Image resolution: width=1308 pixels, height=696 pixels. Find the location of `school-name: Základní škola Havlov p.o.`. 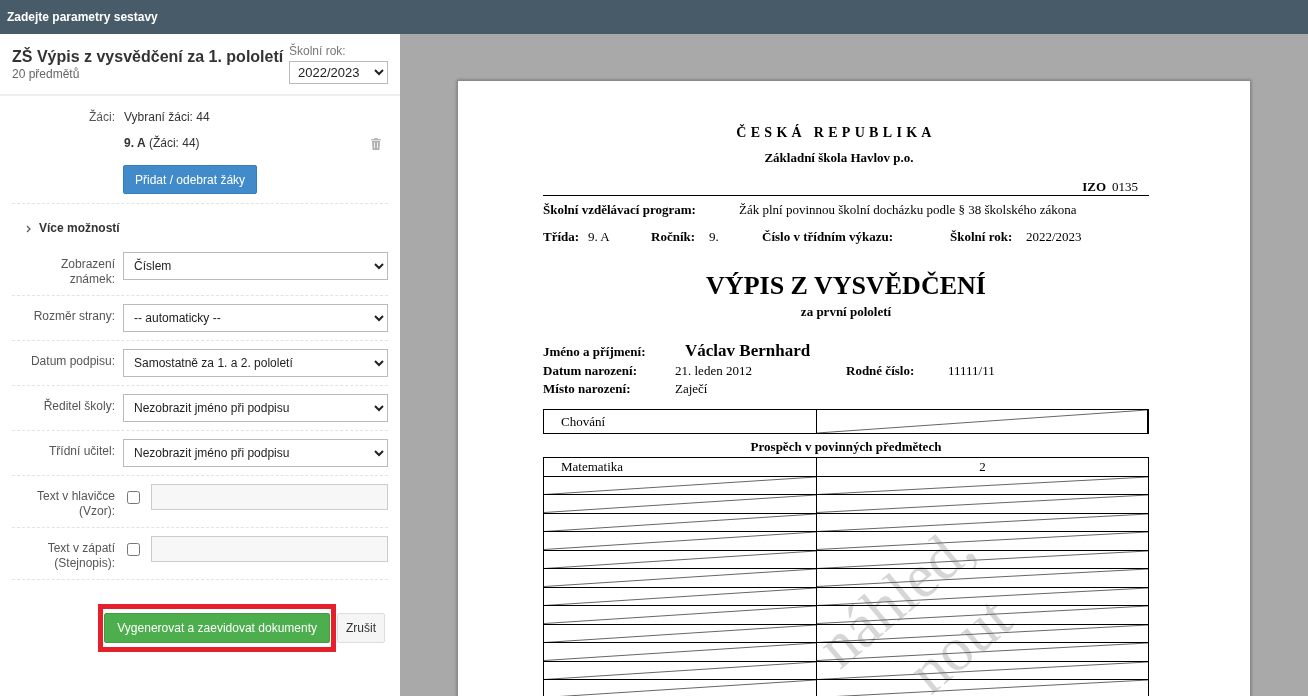

school-name: Základní škola Havlov p.o. is located at coordinates (839, 158).